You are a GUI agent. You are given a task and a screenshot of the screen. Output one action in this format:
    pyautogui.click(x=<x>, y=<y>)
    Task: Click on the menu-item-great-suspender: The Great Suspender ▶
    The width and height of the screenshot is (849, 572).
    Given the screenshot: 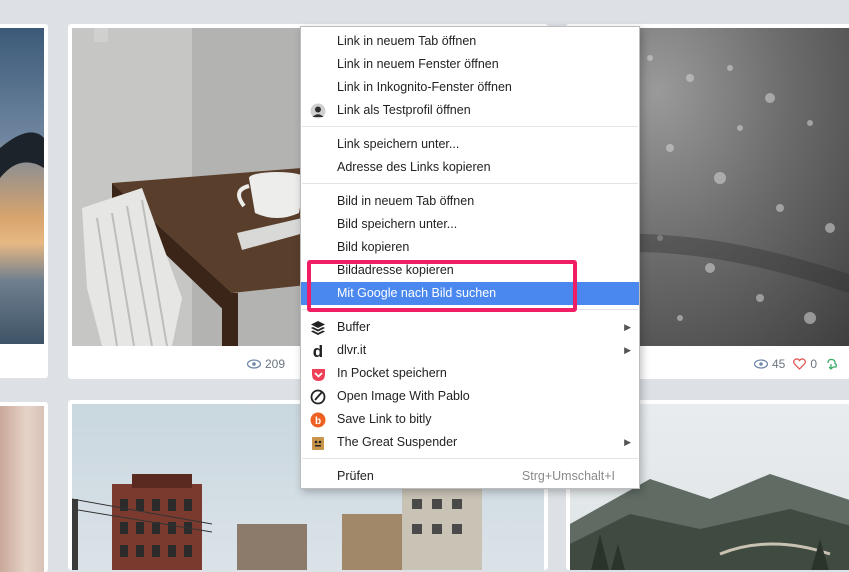 What is the action you would take?
    pyautogui.click(x=470, y=442)
    